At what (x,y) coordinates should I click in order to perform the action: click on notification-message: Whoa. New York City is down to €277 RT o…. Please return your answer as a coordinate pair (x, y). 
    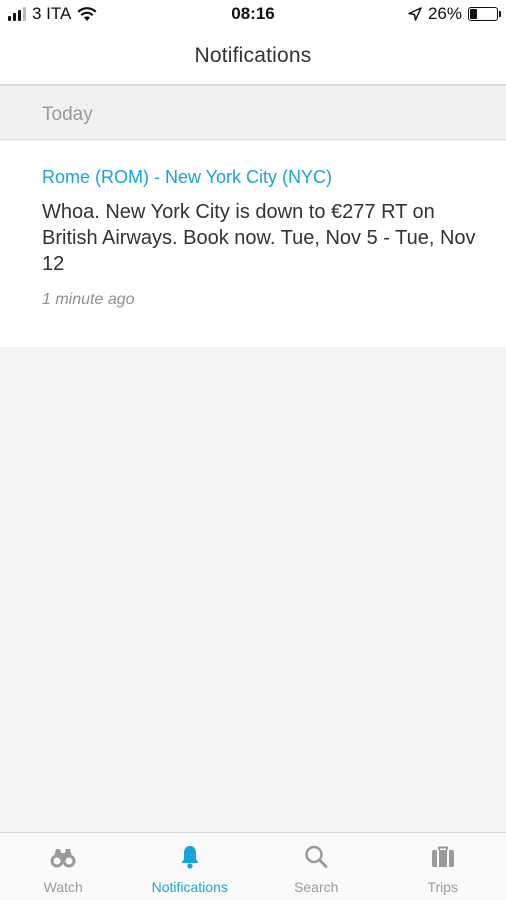
    Looking at the image, I should click on (259, 238).